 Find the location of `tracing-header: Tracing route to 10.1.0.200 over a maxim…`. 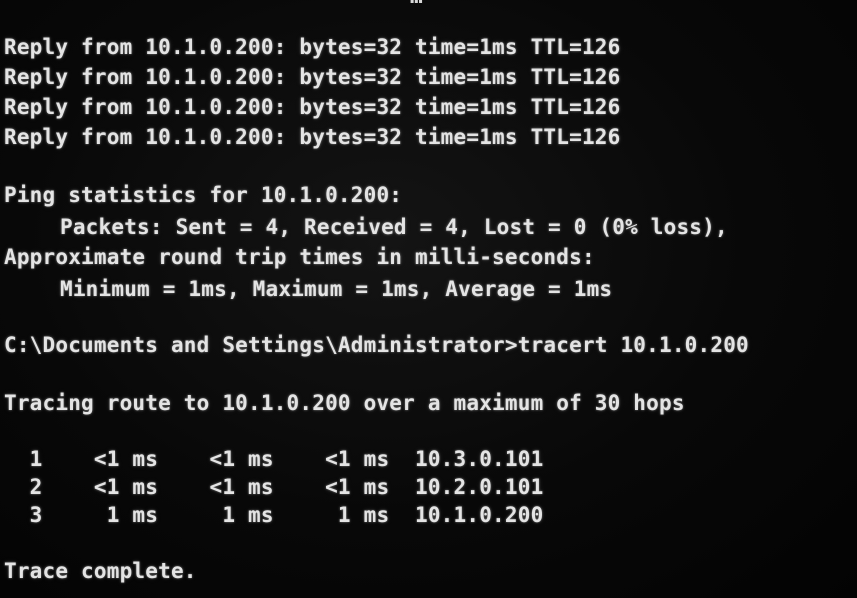

tracing-header: Tracing route to 10.1.0.200 over a maxim… is located at coordinates (344, 403).